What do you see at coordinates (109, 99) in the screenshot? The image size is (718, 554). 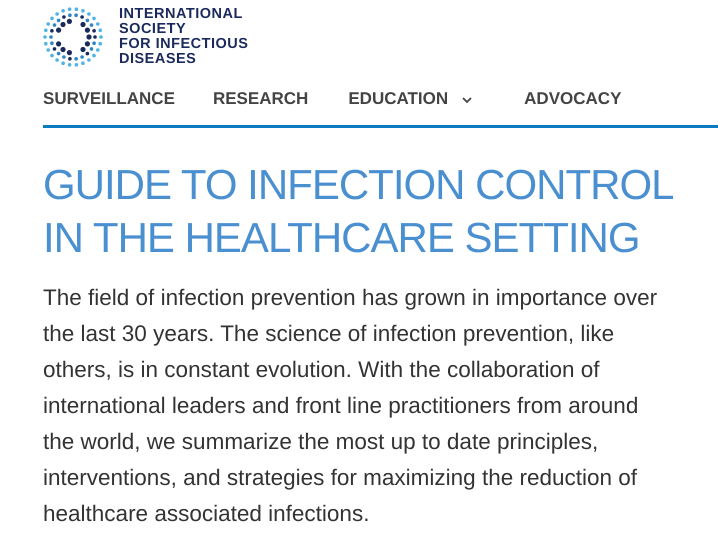 I see `nav-link: SURVEILLANCE` at bounding box center [109, 99].